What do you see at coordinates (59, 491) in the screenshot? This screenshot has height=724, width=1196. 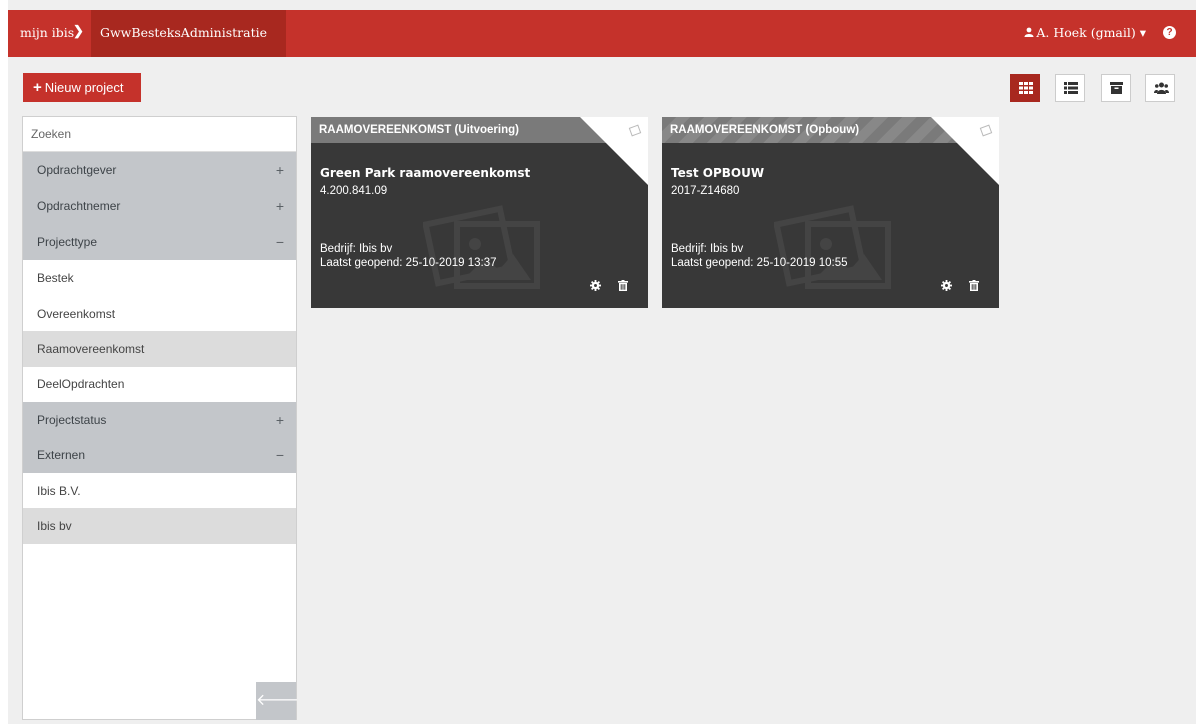 I see `filter-option-label: Ibis B.V.` at bounding box center [59, 491].